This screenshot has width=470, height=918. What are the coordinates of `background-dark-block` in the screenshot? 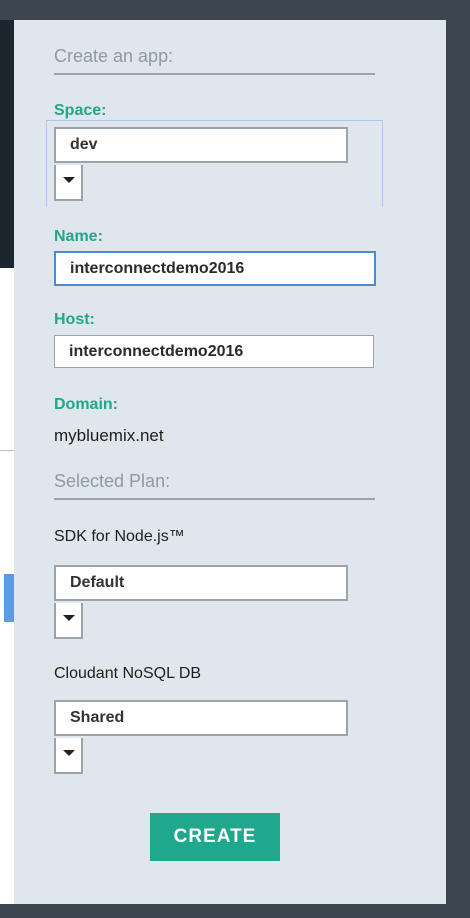 It's located at (7, 144).